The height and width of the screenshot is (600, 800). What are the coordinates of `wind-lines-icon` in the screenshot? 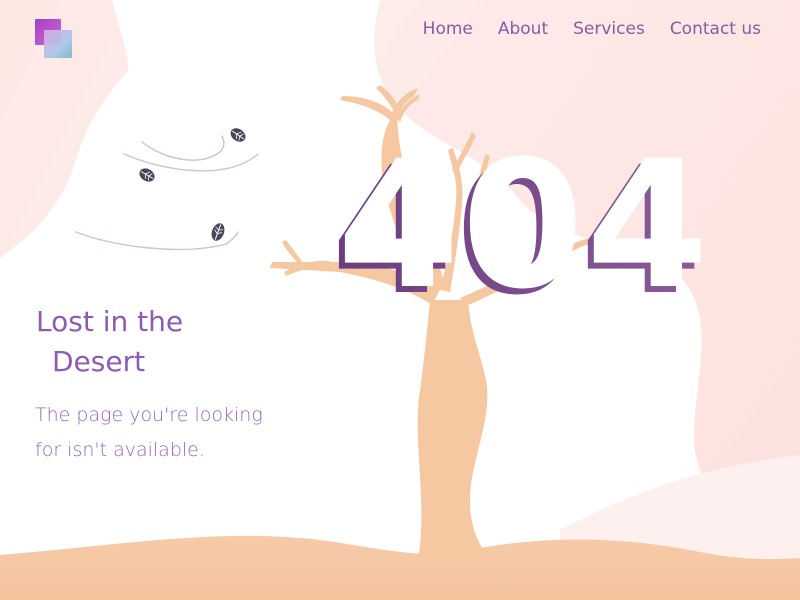 It's located at (167, 193).